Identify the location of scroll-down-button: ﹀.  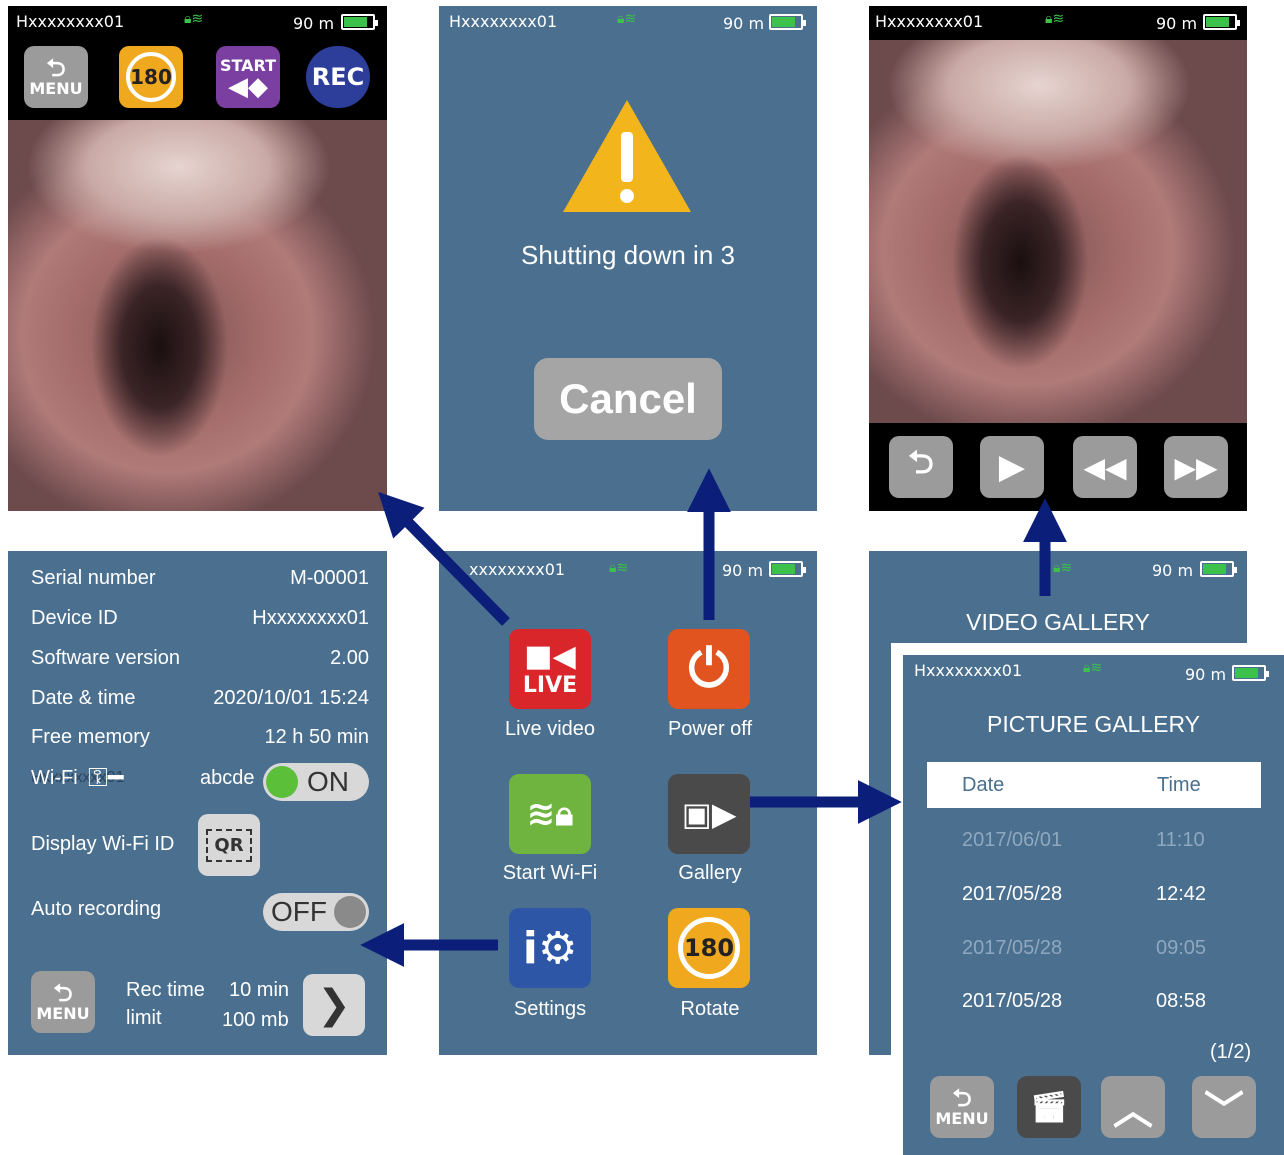
(1224, 1107).